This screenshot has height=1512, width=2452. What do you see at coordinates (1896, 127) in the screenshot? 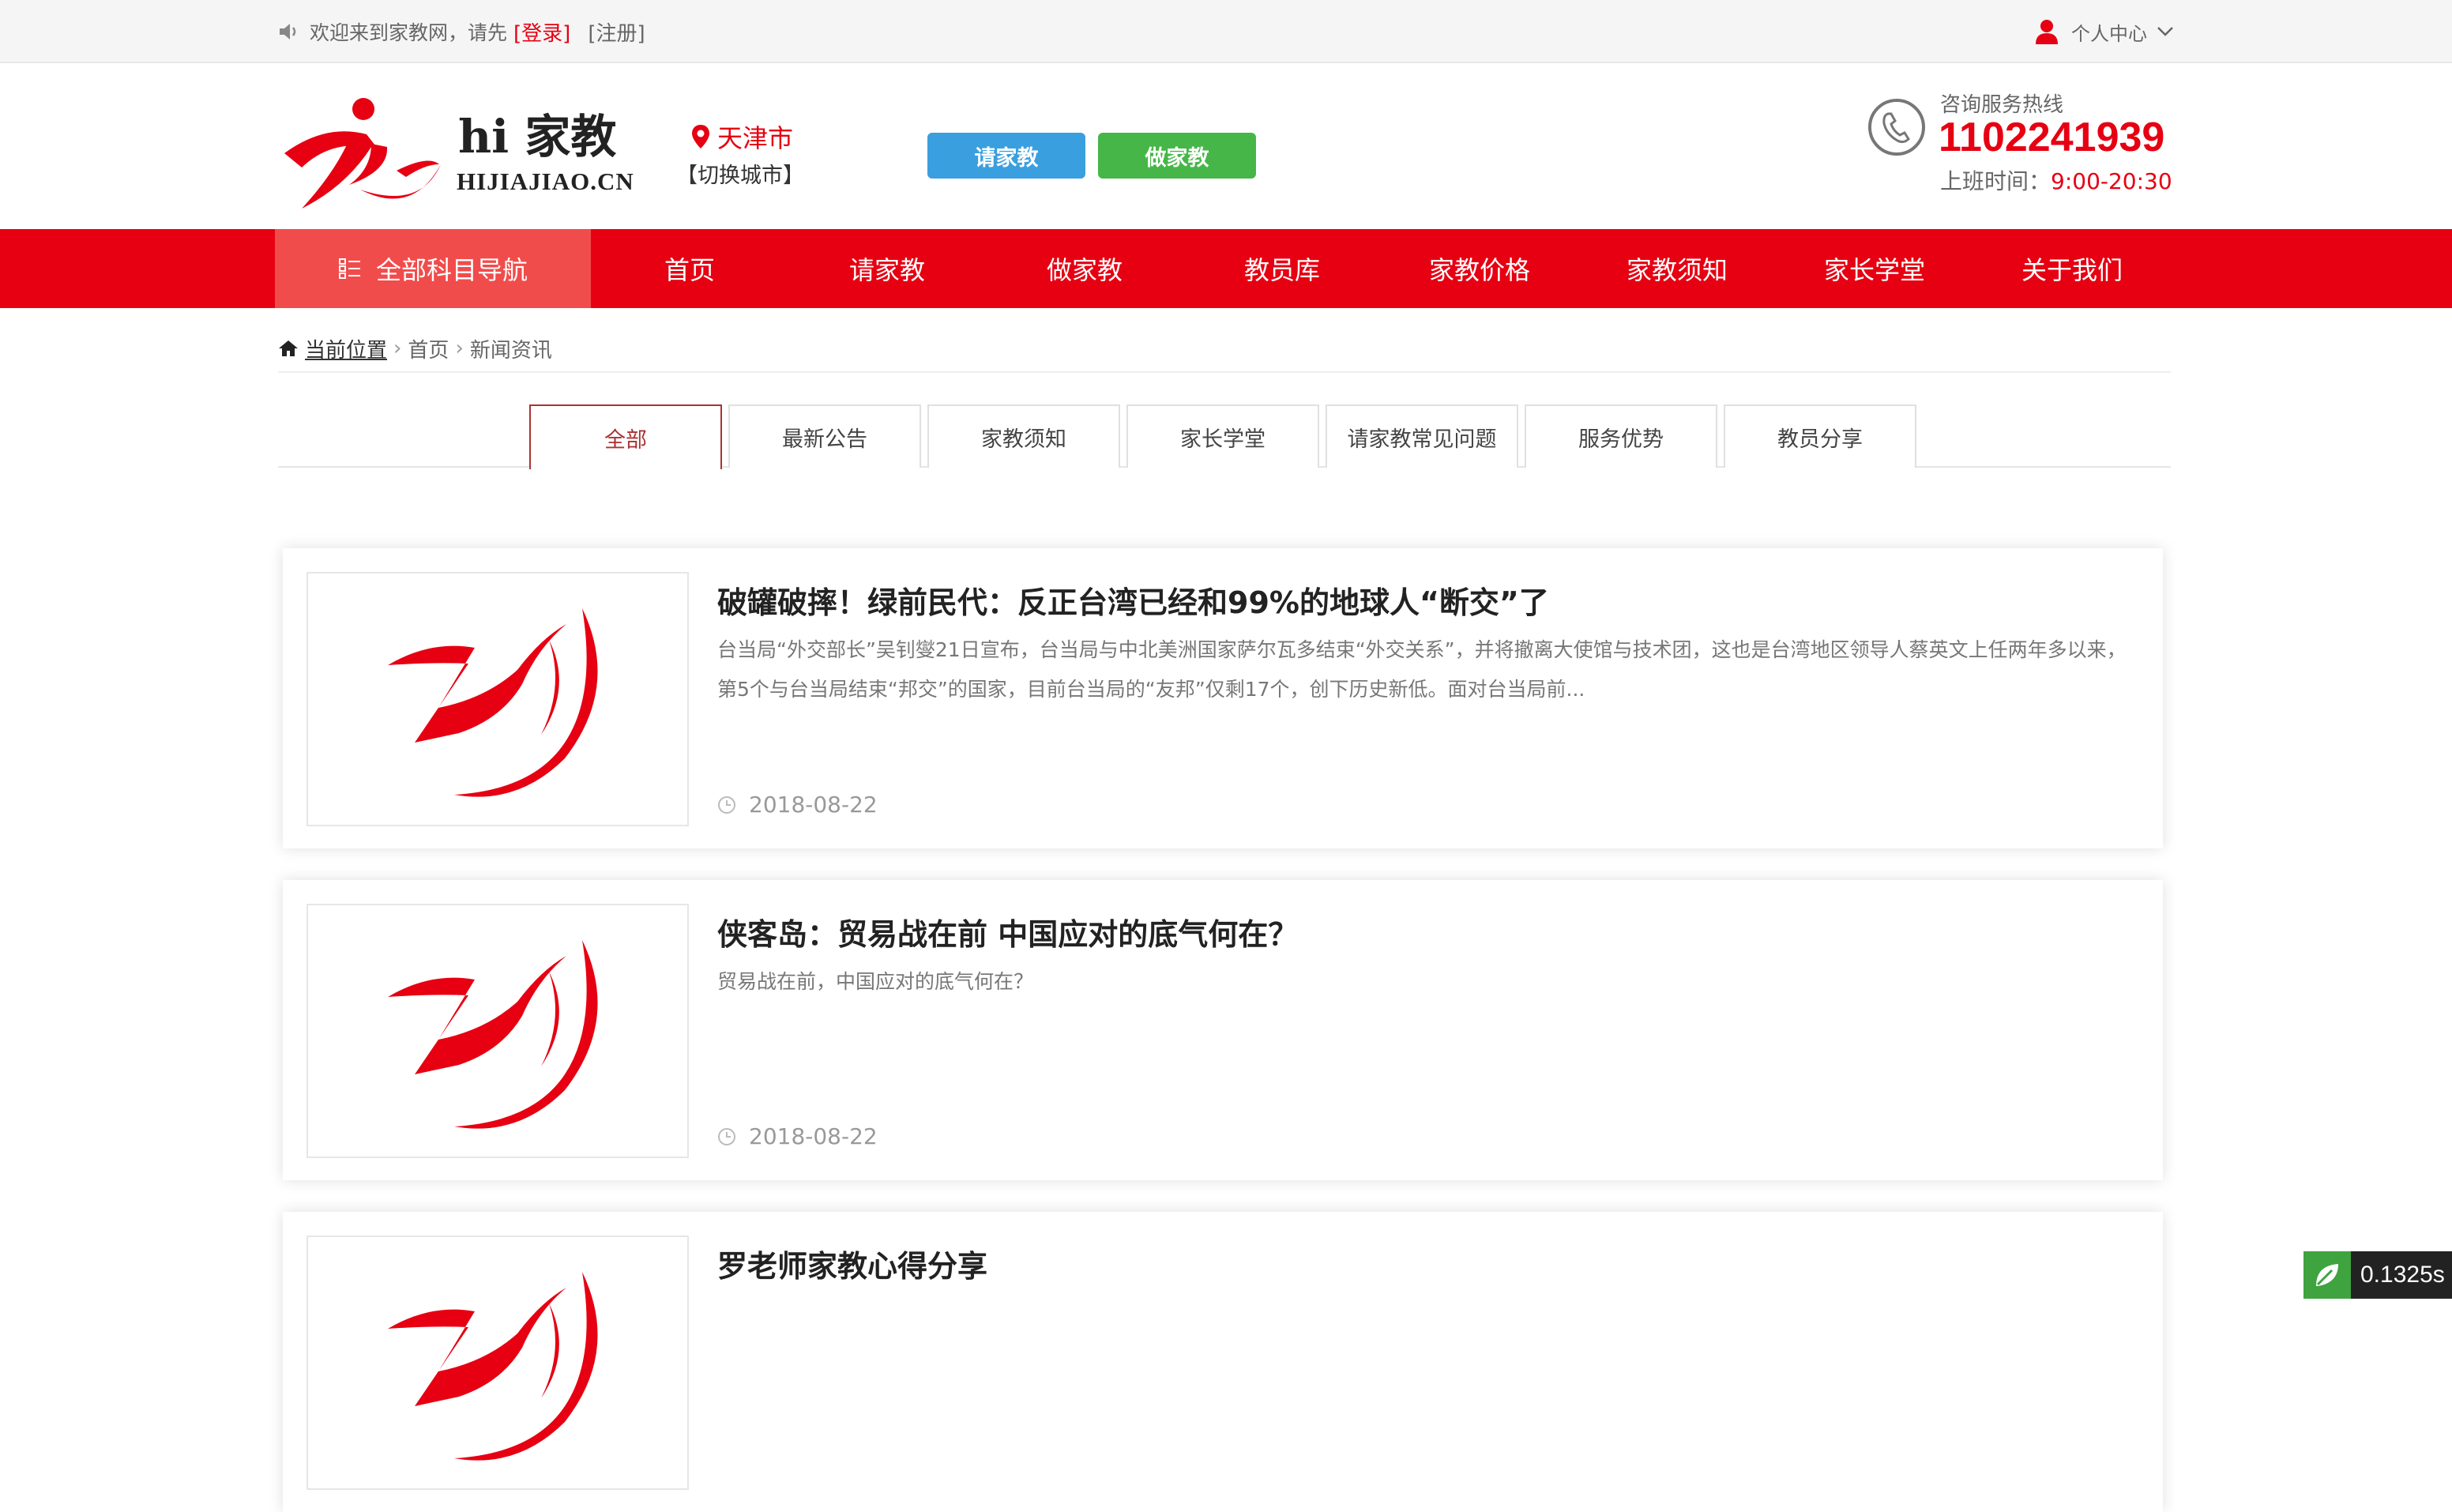
I see `phone-icon` at bounding box center [1896, 127].